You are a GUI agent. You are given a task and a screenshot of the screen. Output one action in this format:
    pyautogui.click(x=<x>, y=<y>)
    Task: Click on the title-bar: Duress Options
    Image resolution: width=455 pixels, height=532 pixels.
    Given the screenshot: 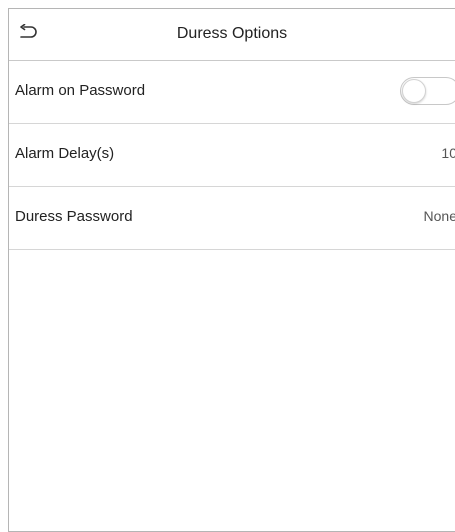 What is the action you would take?
    pyautogui.click(x=232, y=35)
    